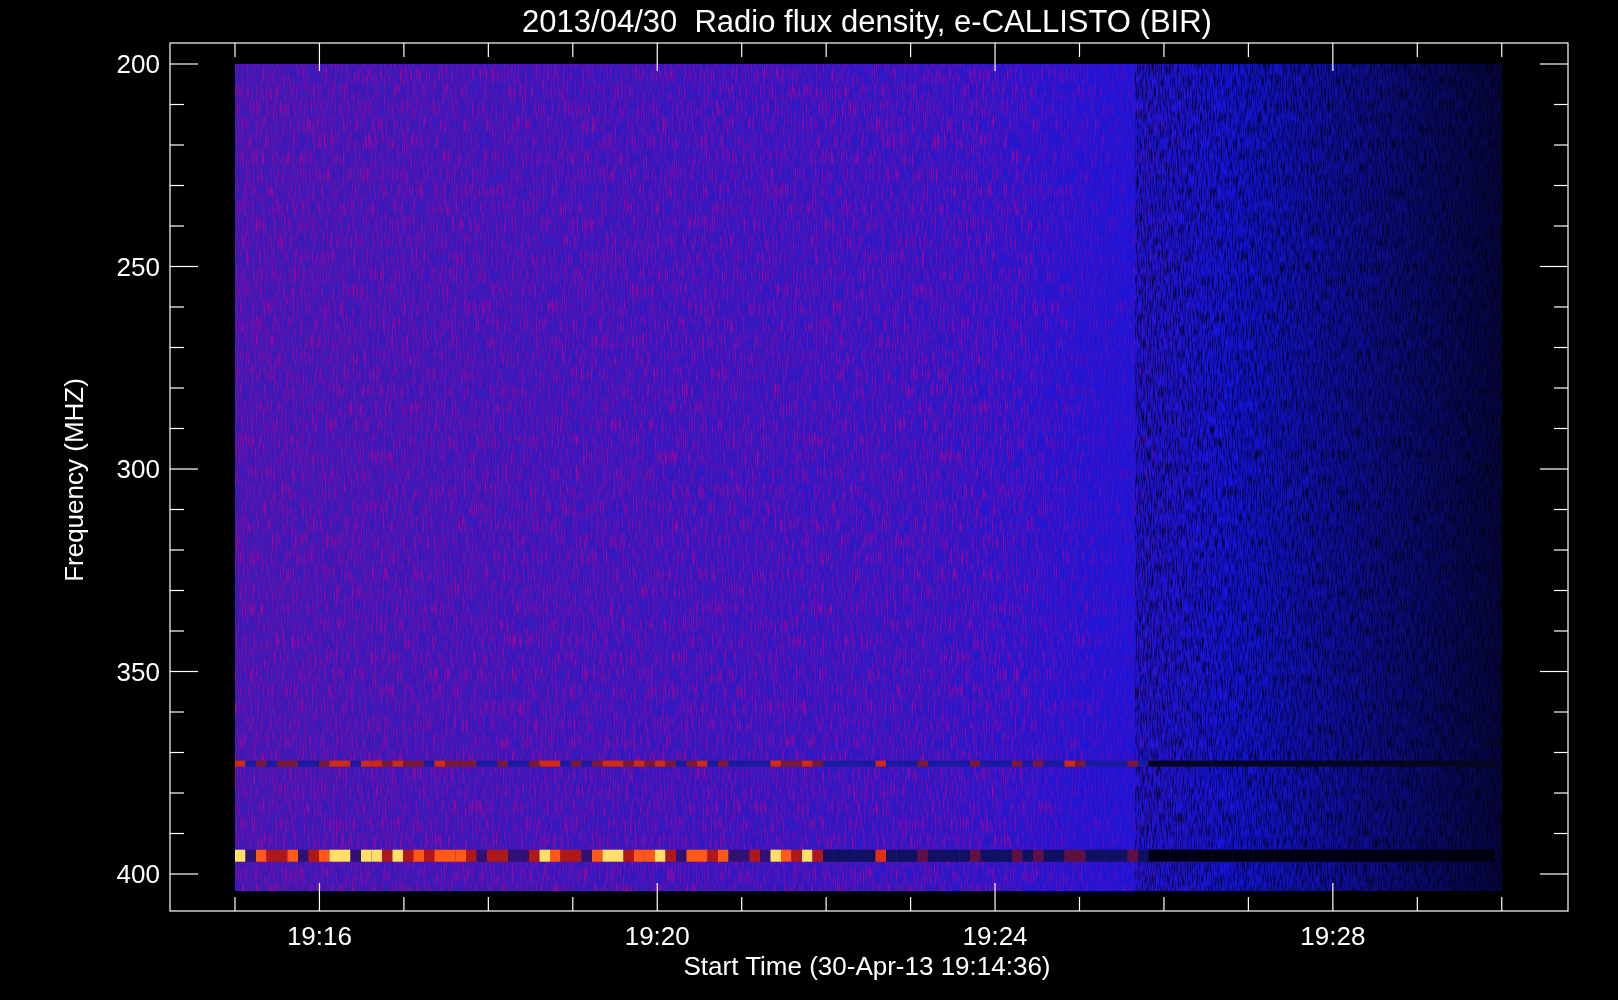 The image size is (1618, 1000). Describe the element at coordinates (867, 966) in the screenshot. I see `axis-label: Start Time (30-Apr-13 19:14:36)` at that location.